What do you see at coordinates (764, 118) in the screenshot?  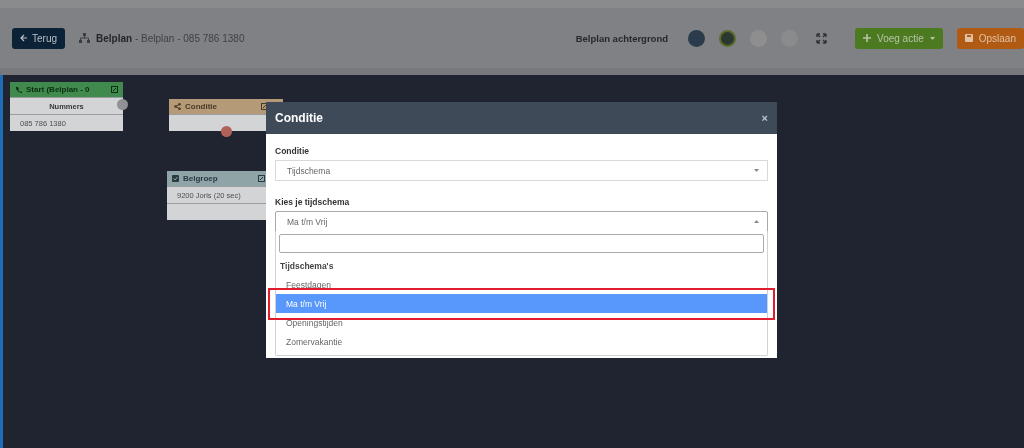 I see `close-button: ×` at bounding box center [764, 118].